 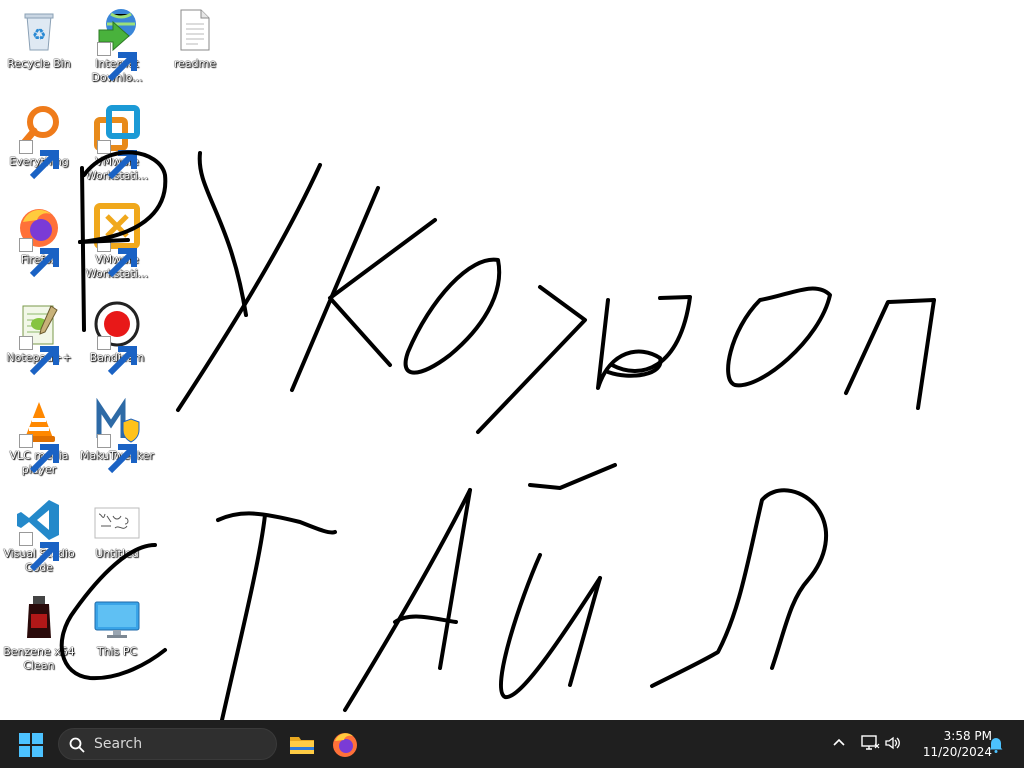 I want to click on desktop-icon-label: Recycle Bin, so click(x=39, y=63).